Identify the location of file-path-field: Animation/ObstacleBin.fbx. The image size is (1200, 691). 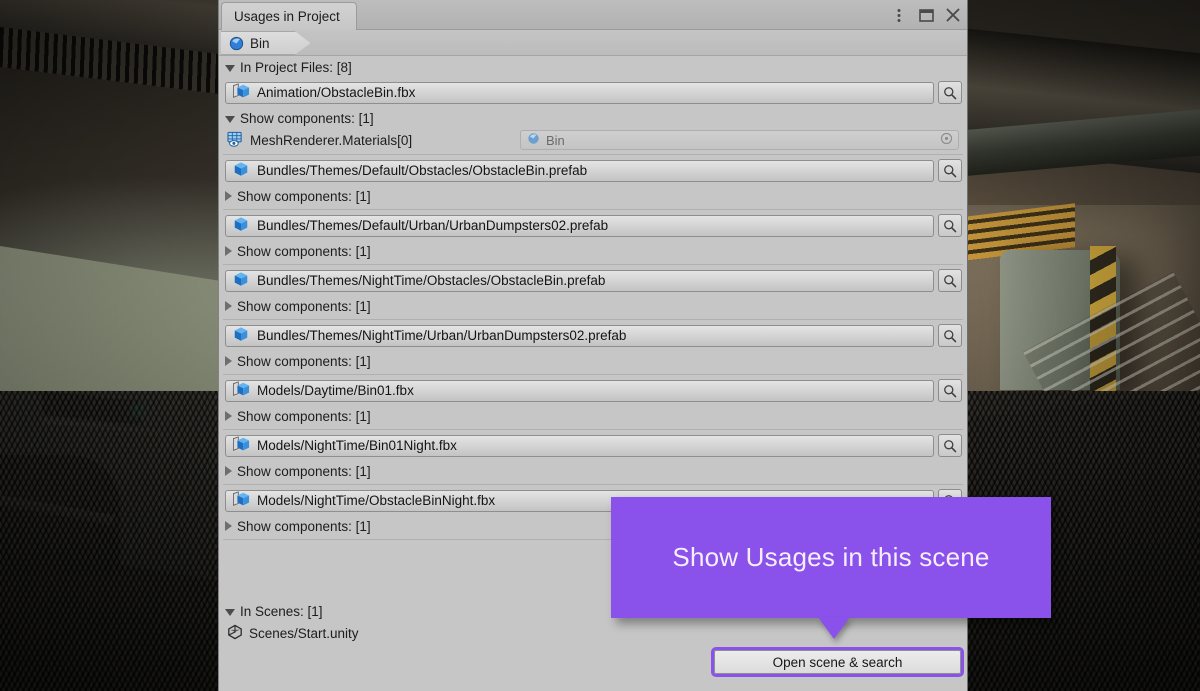
(579, 92).